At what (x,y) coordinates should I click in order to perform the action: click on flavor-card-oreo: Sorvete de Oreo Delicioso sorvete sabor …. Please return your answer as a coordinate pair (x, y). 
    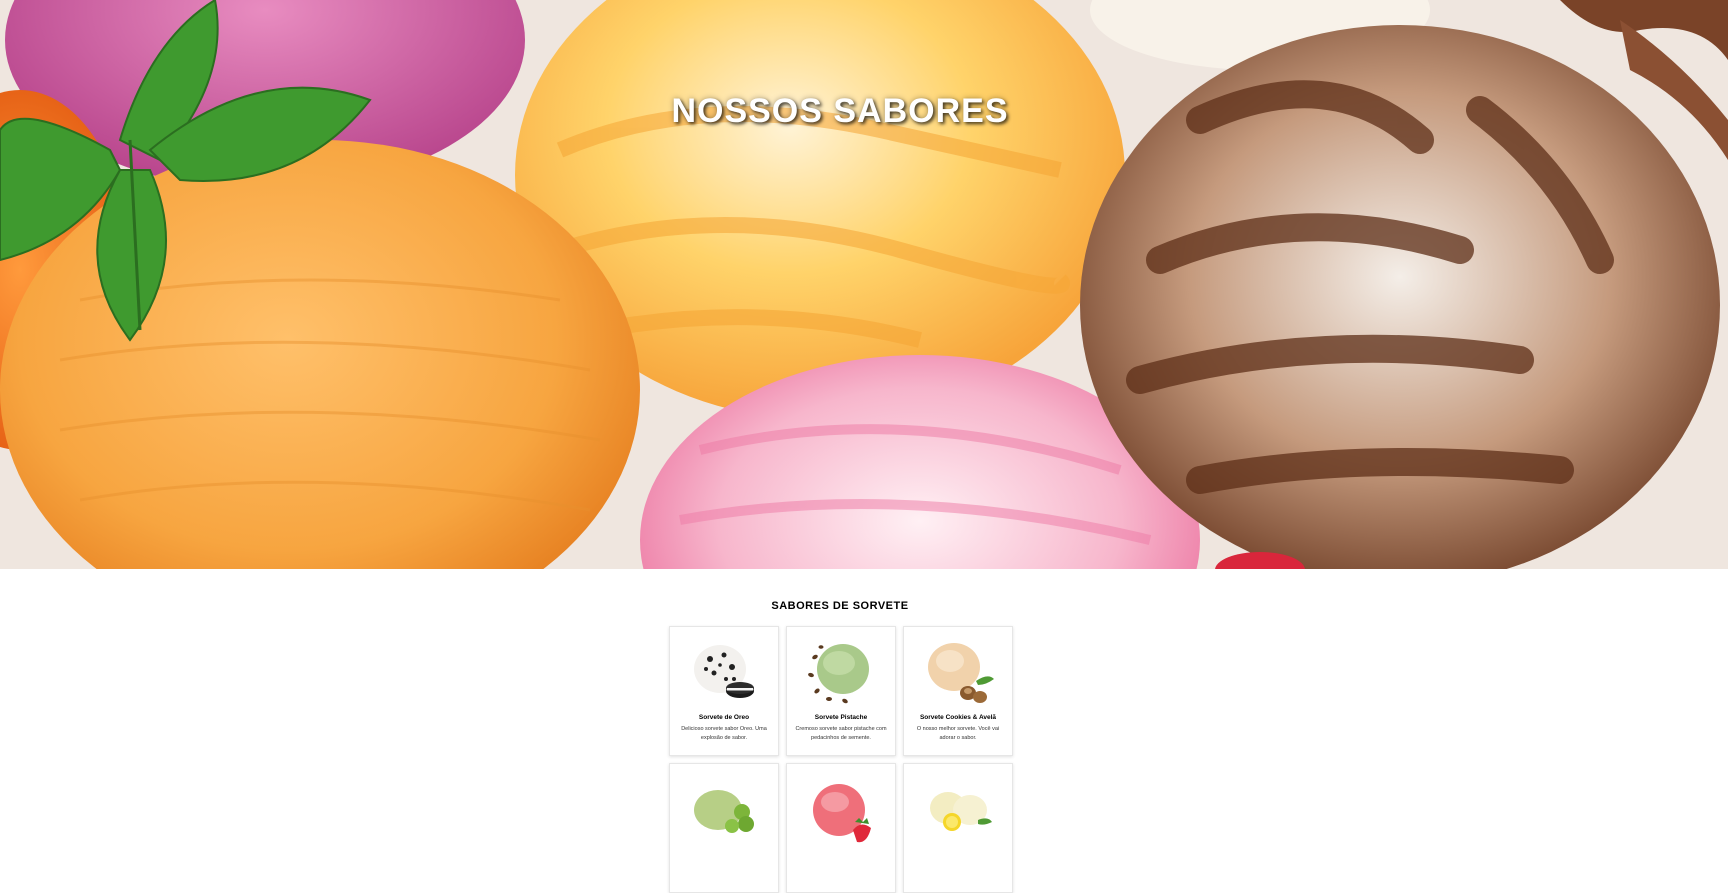
    Looking at the image, I should click on (724, 691).